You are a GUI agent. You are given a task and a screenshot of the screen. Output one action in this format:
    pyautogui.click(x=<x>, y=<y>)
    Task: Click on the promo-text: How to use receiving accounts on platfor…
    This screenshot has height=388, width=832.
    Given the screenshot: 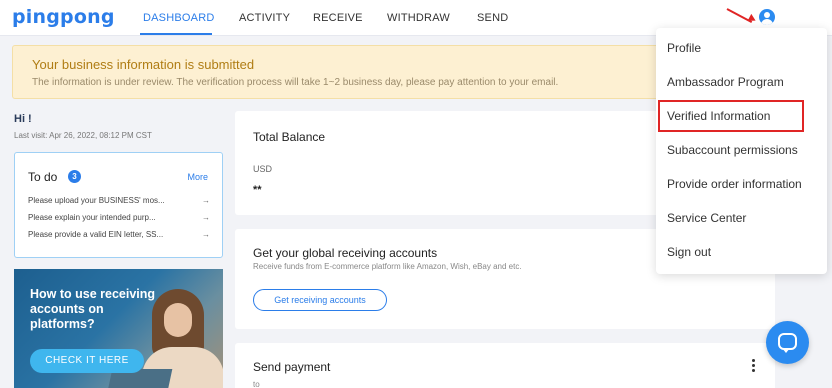 What is the action you would take?
    pyautogui.click(x=93, y=309)
    